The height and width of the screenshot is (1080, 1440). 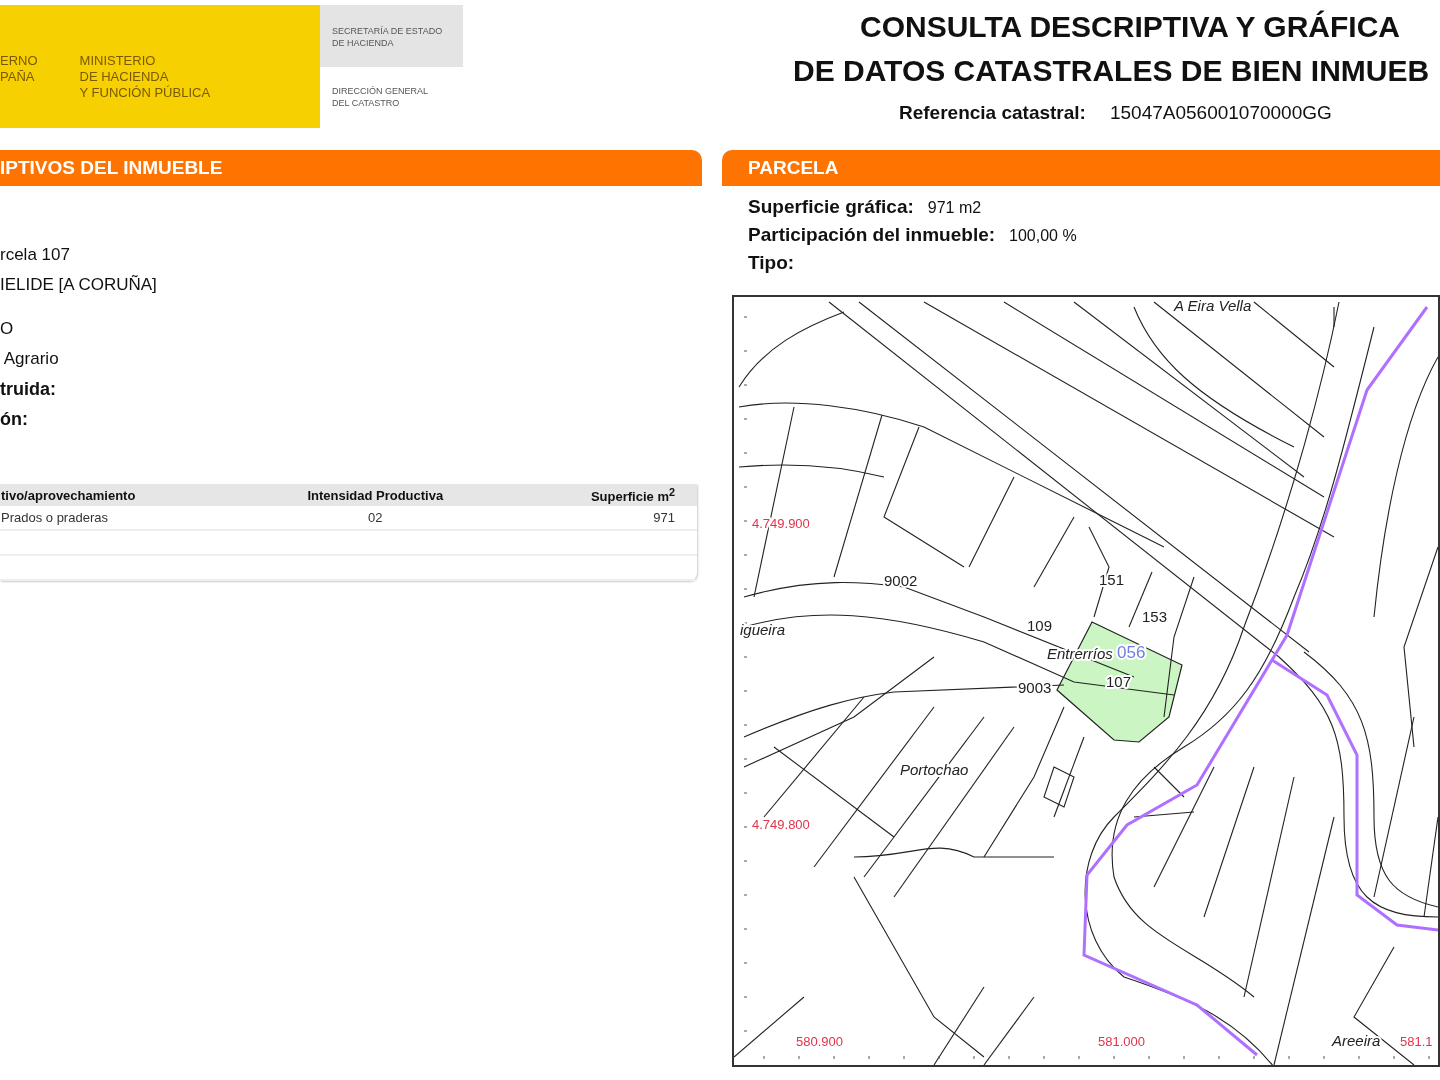 What do you see at coordinates (1356, 1040) in the screenshot?
I see `place-label: Areeira` at bounding box center [1356, 1040].